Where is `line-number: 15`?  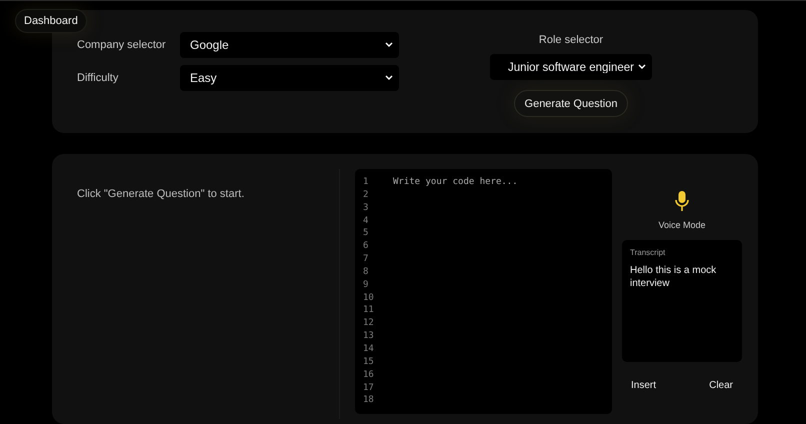
line-number: 15 is located at coordinates (369, 362).